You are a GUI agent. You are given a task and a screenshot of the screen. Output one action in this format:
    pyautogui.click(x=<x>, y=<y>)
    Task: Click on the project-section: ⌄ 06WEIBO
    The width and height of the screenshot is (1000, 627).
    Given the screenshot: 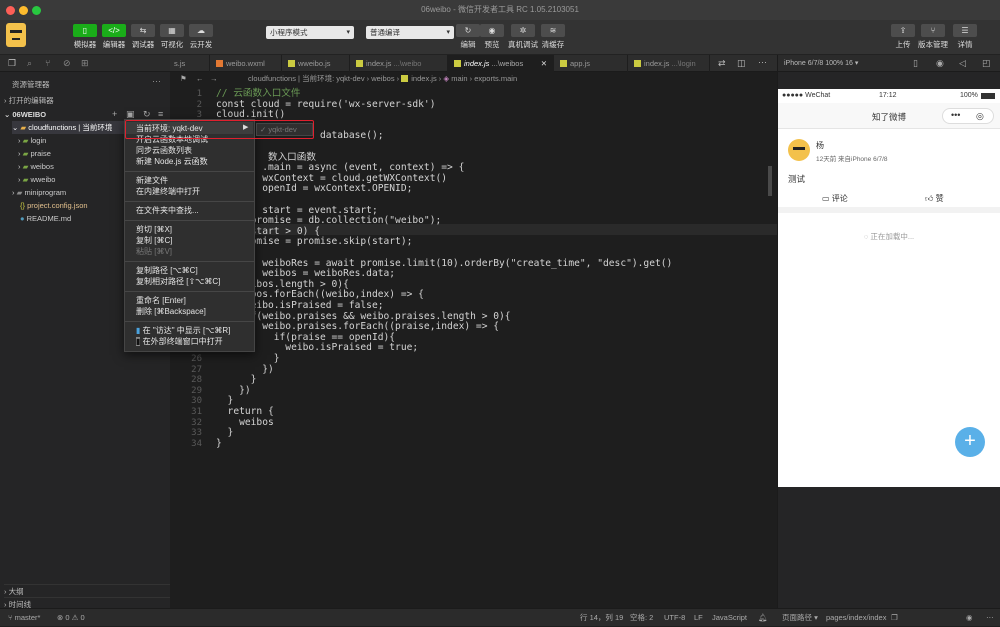 What is the action you would take?
    pyautogui.click(x=25, y=114)
    